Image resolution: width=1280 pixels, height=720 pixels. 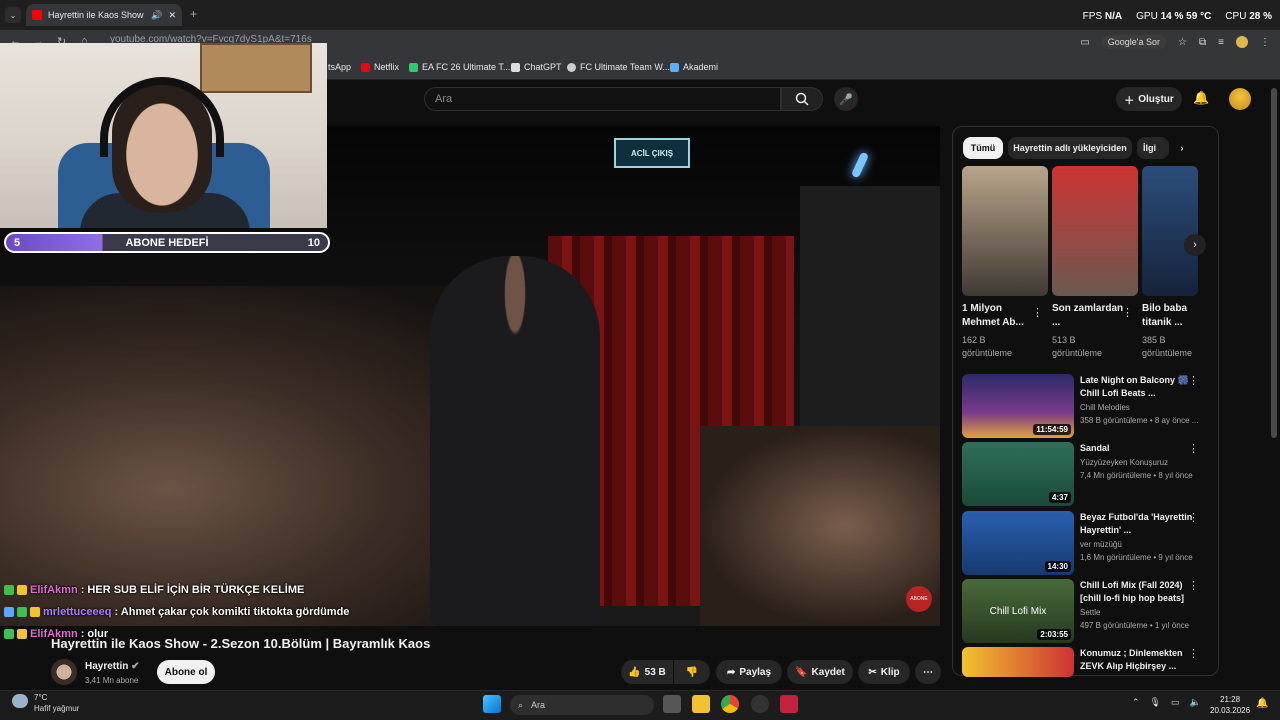 I want to click on goal-end: 10, so click(x=313, y=242).